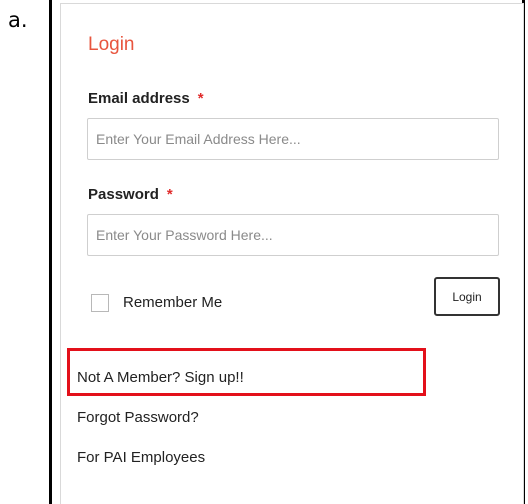 The image size is (528, 504). I want to click on email-required-mark: *, so click(200, 98).